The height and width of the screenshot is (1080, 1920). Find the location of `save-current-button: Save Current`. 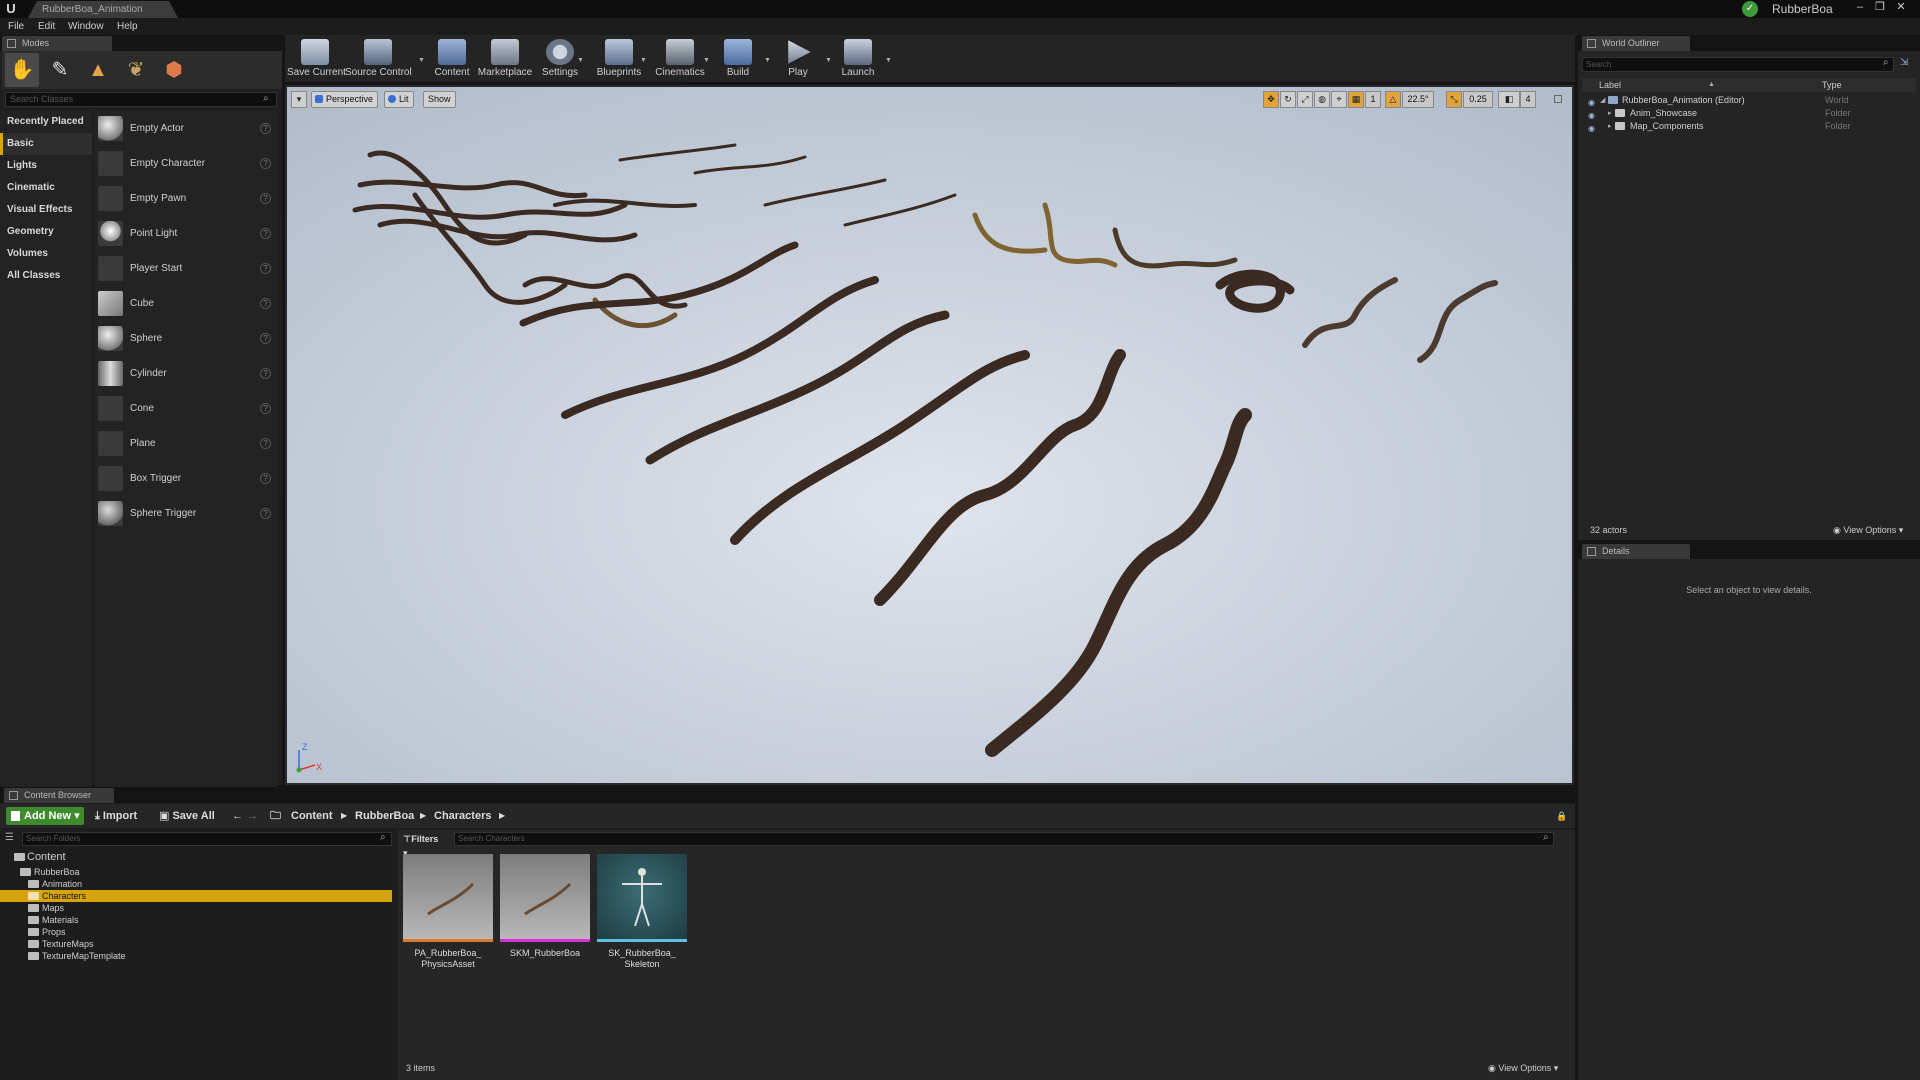

save-current-button: Save Current is located at coordinates (316, 59).